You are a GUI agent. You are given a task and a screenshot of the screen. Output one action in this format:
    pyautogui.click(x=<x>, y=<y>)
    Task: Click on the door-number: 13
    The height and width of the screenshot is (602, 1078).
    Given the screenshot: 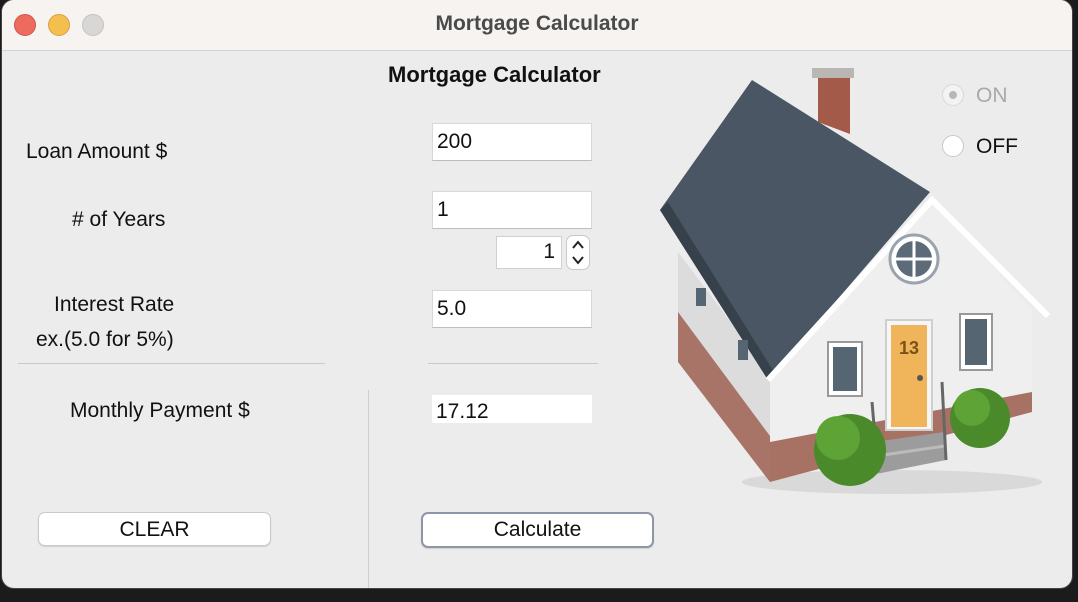 What is the action you would take?
    pyautogui.click(x=909, y=348)
    